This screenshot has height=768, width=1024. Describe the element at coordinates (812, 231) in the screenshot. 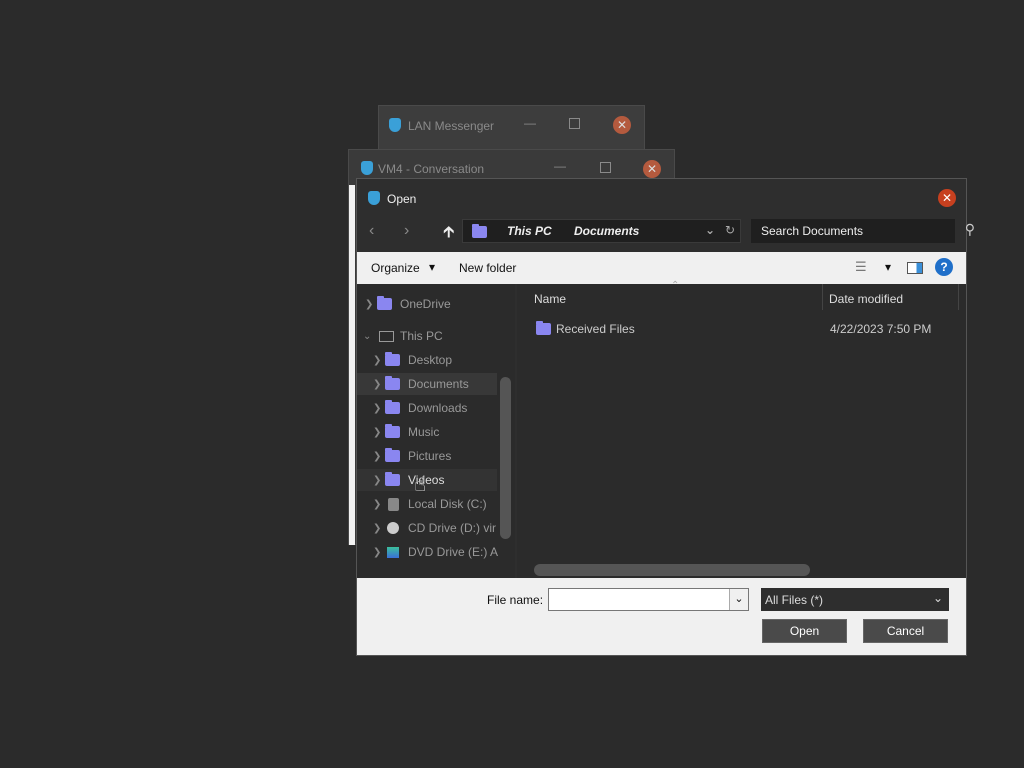

I see `search-input: Search Documents` at that location.